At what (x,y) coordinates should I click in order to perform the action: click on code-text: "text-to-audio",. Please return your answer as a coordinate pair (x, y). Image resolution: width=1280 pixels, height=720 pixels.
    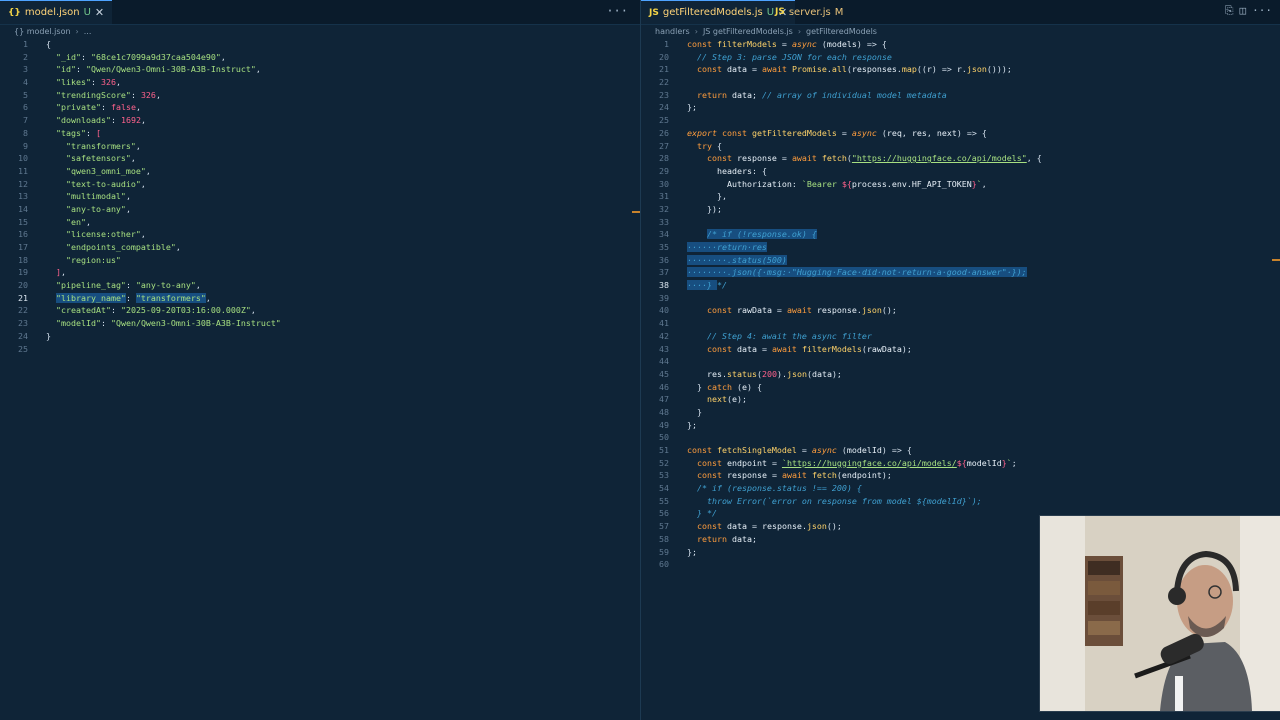
    Looking at the image, I should click on (105, 183).